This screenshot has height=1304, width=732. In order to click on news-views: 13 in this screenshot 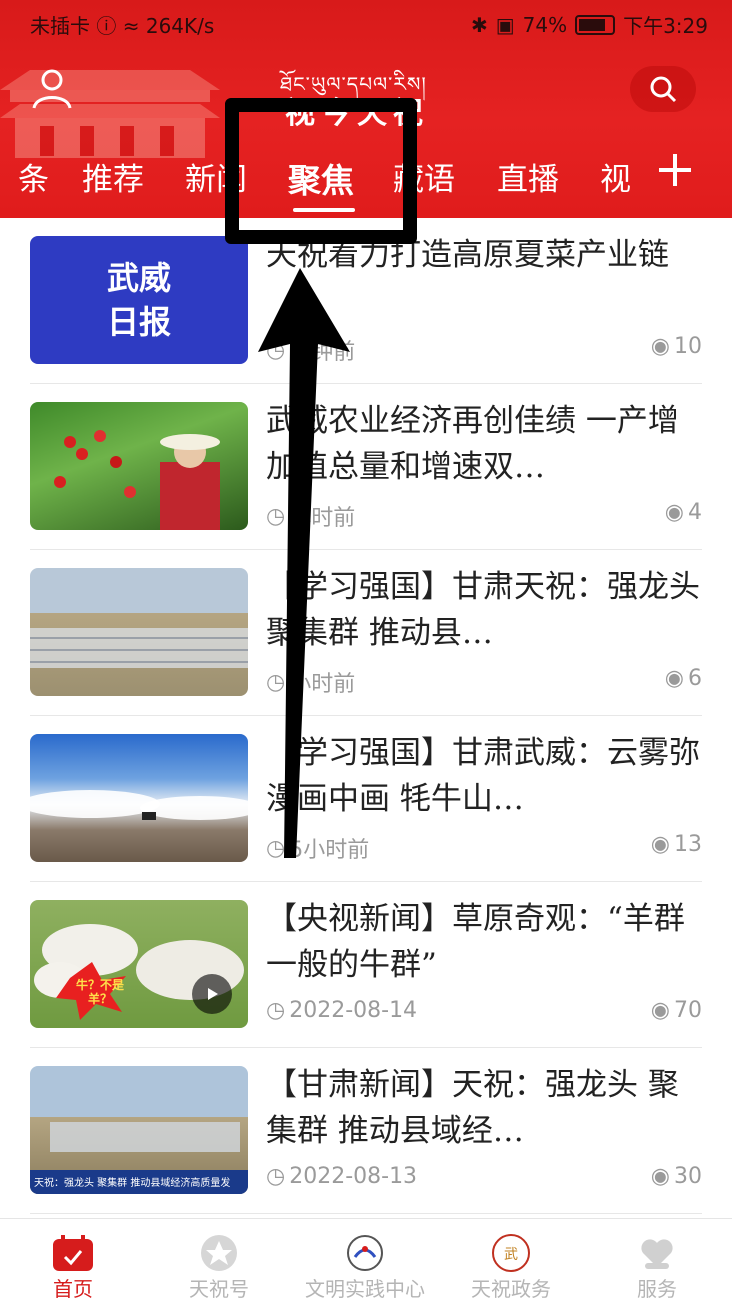, I will do `click(688, 844)`.